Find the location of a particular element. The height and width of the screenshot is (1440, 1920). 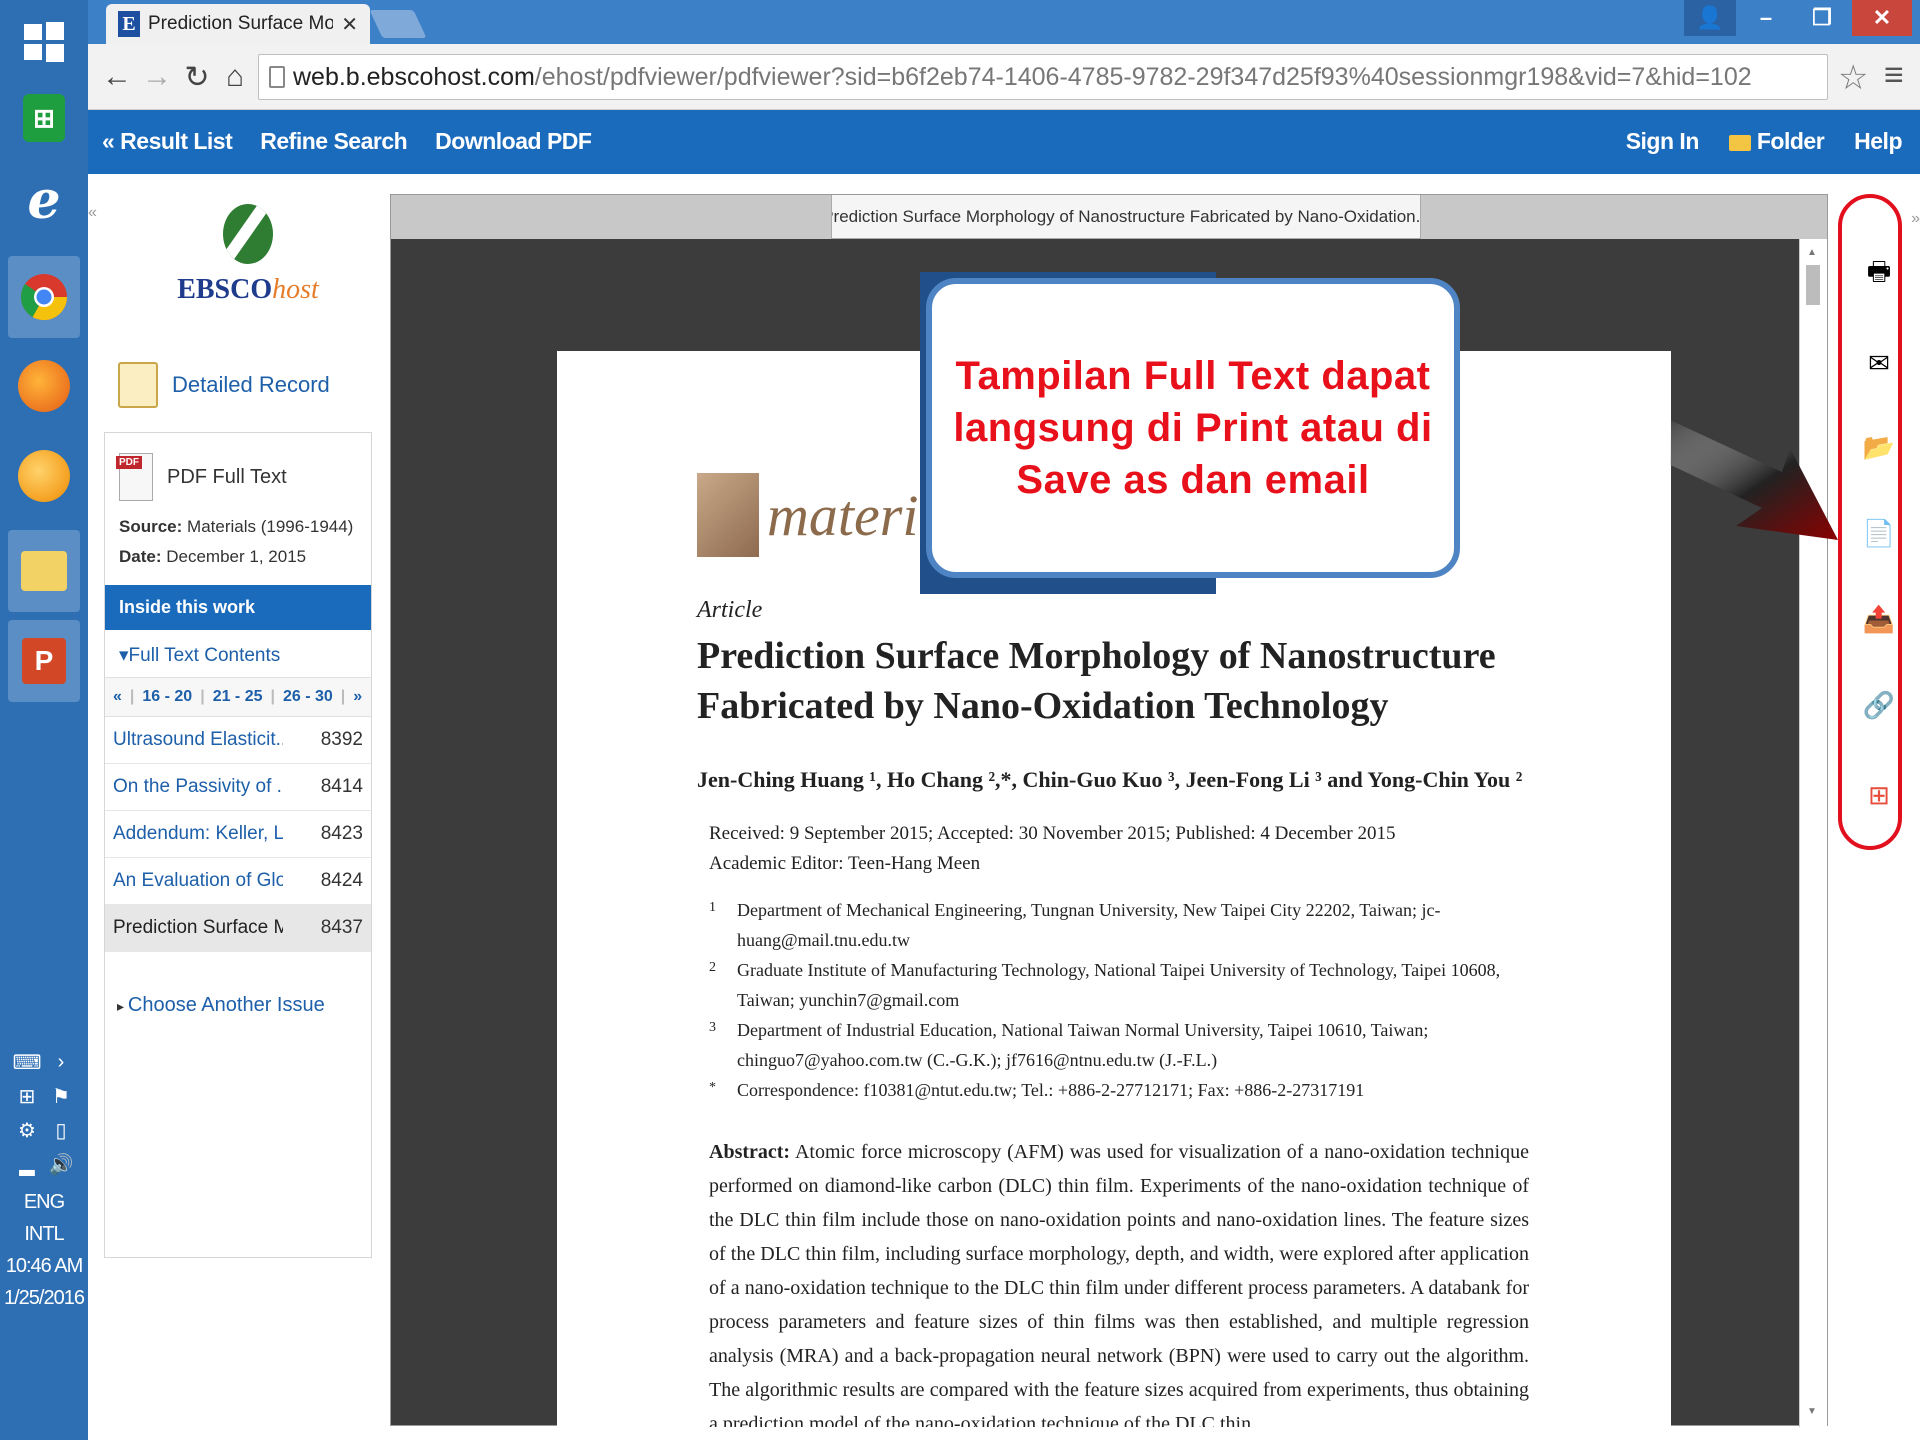

toc-row-current: Prediction Surface M... 8437 is located at coordinates (238, 928).